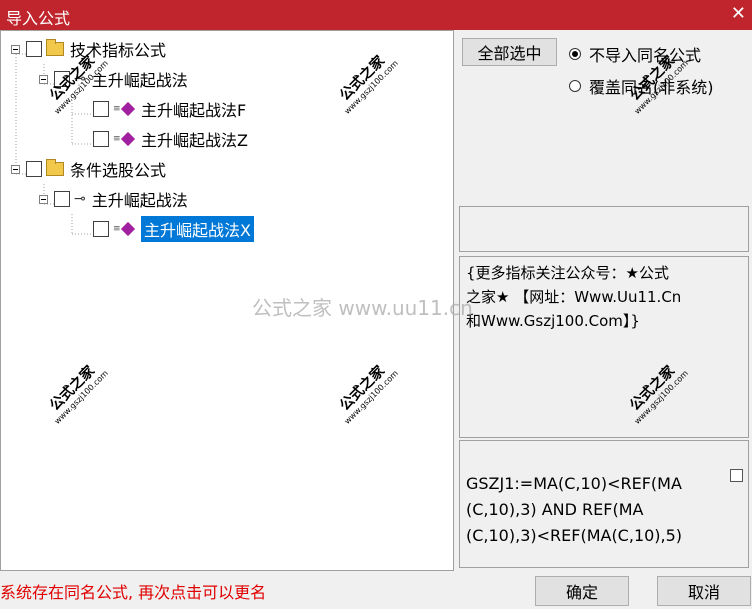 The width and height of the screenshot is (752, 609). I want to click on formula-line: (C,10),3)<REF(MA(C,10),5), so click(574, 535).